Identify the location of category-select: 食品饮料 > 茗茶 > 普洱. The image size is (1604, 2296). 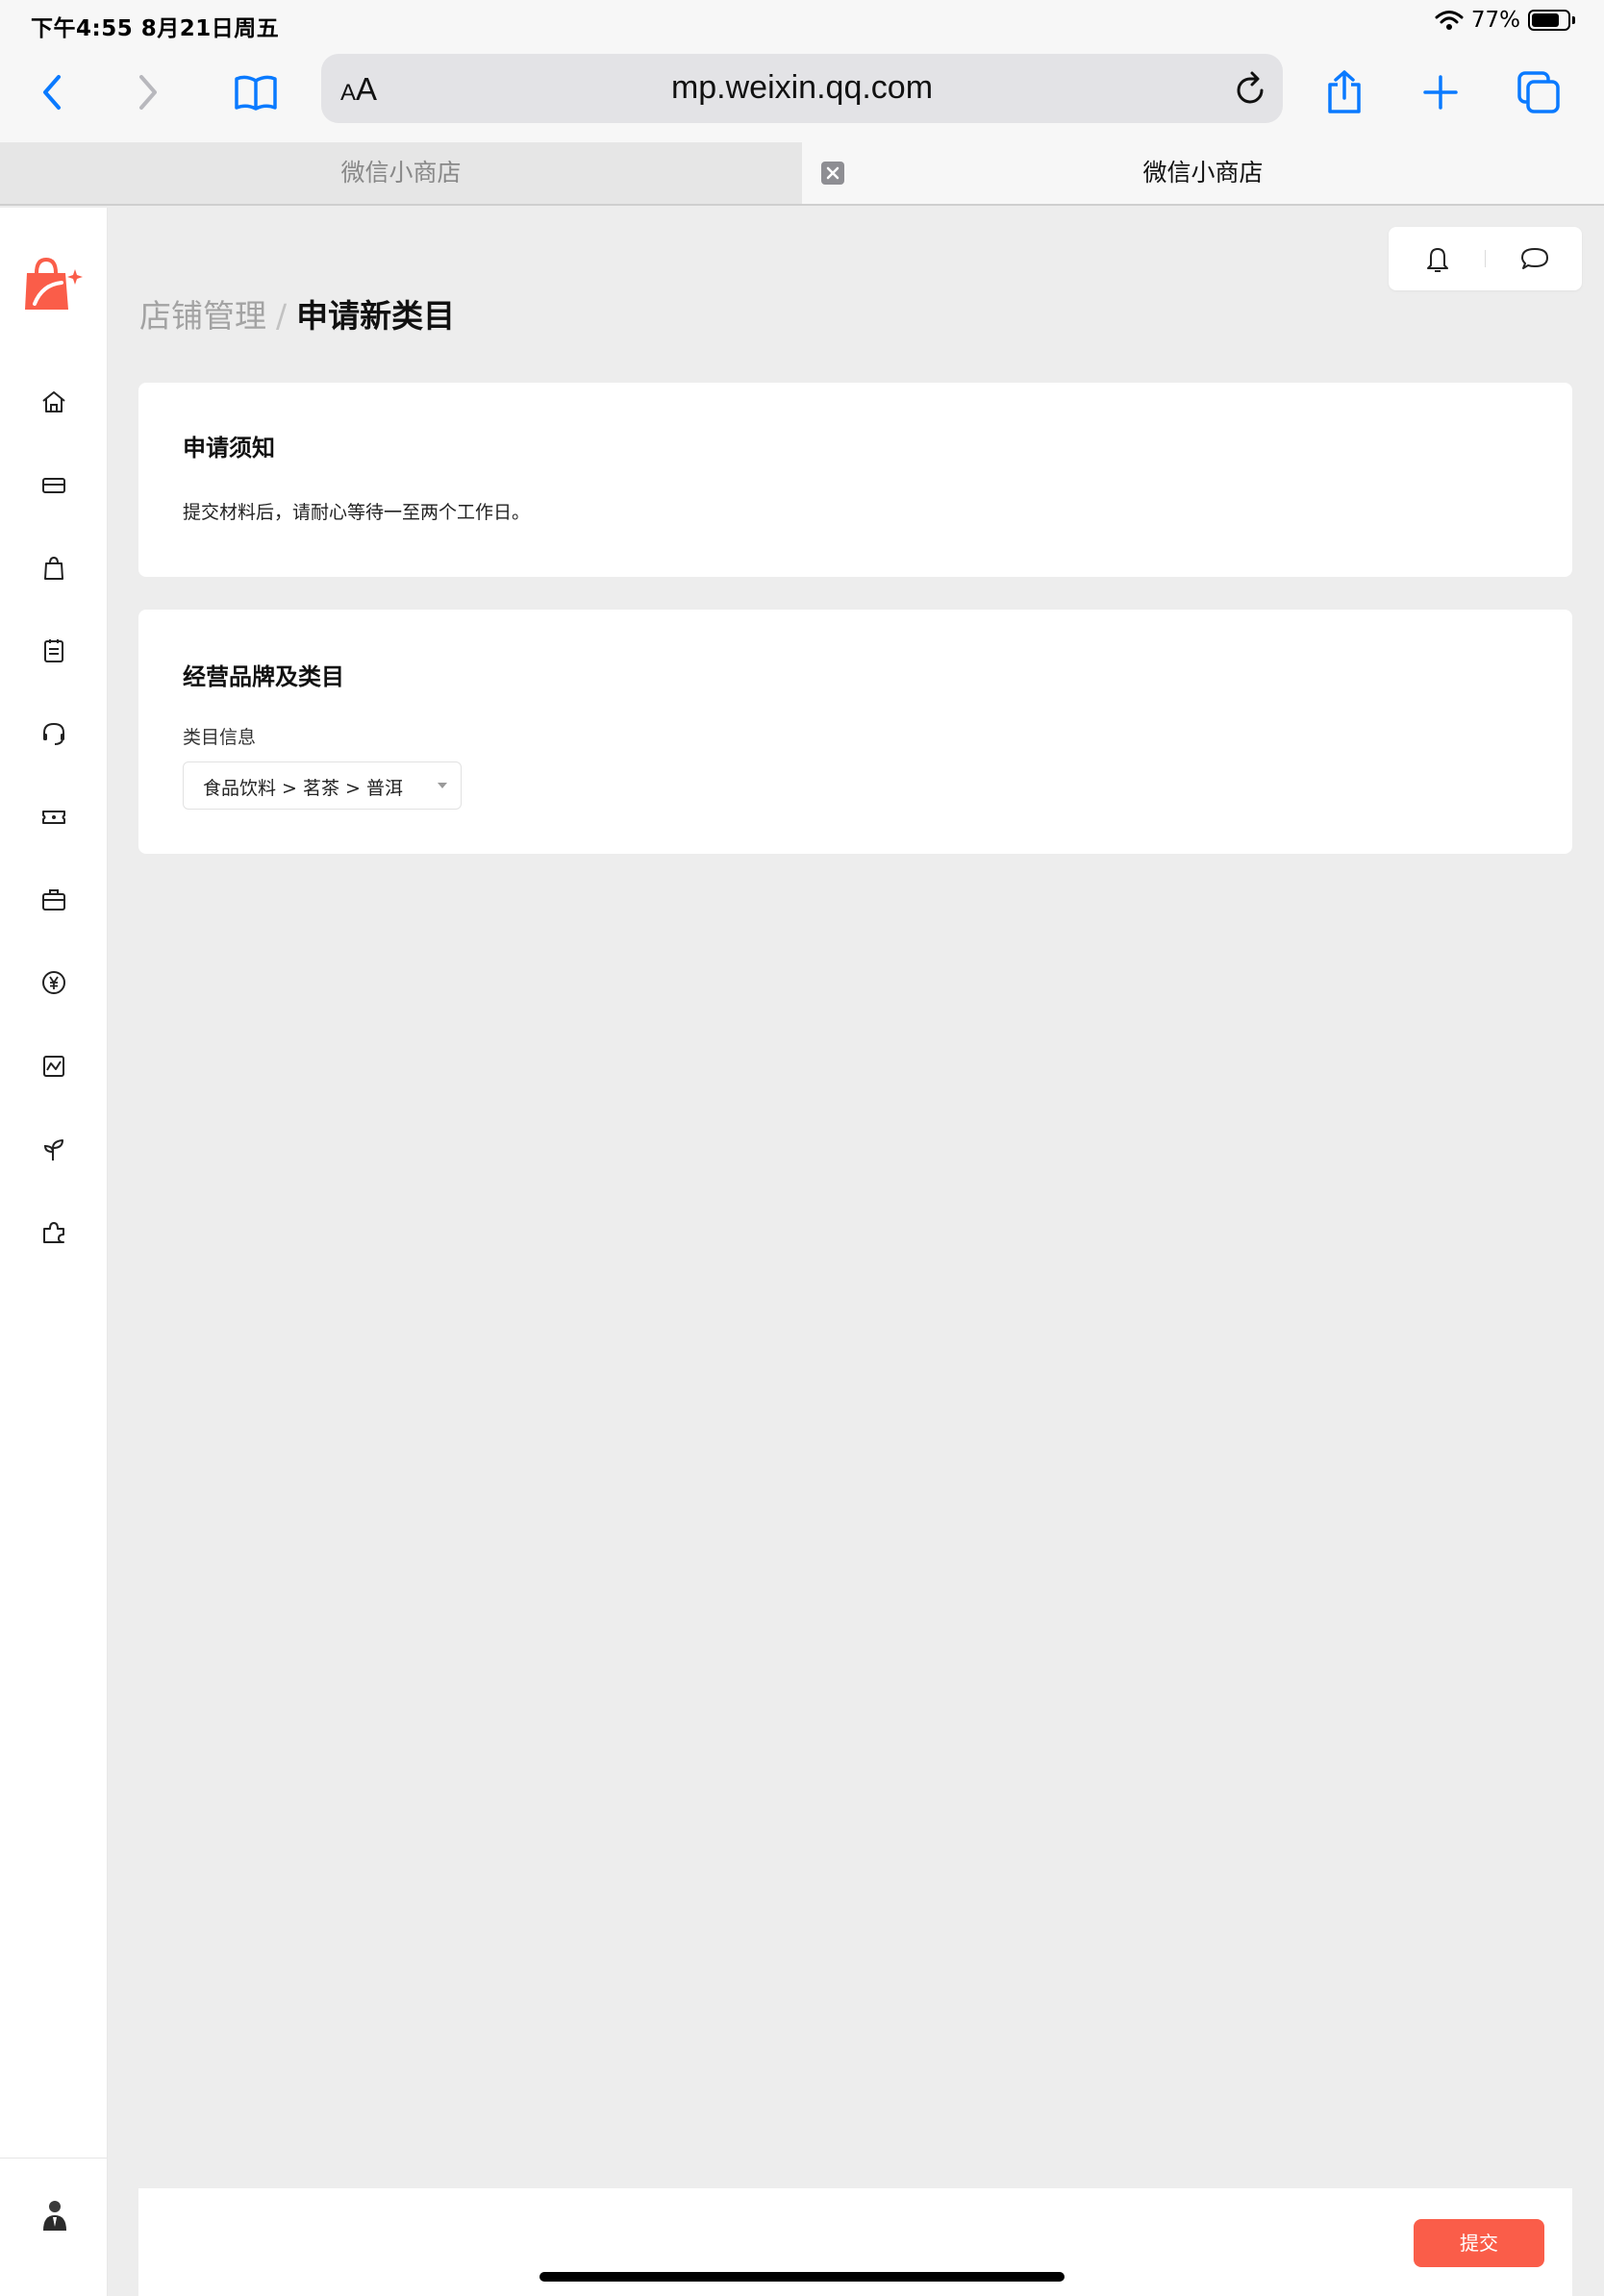
(322, 785).